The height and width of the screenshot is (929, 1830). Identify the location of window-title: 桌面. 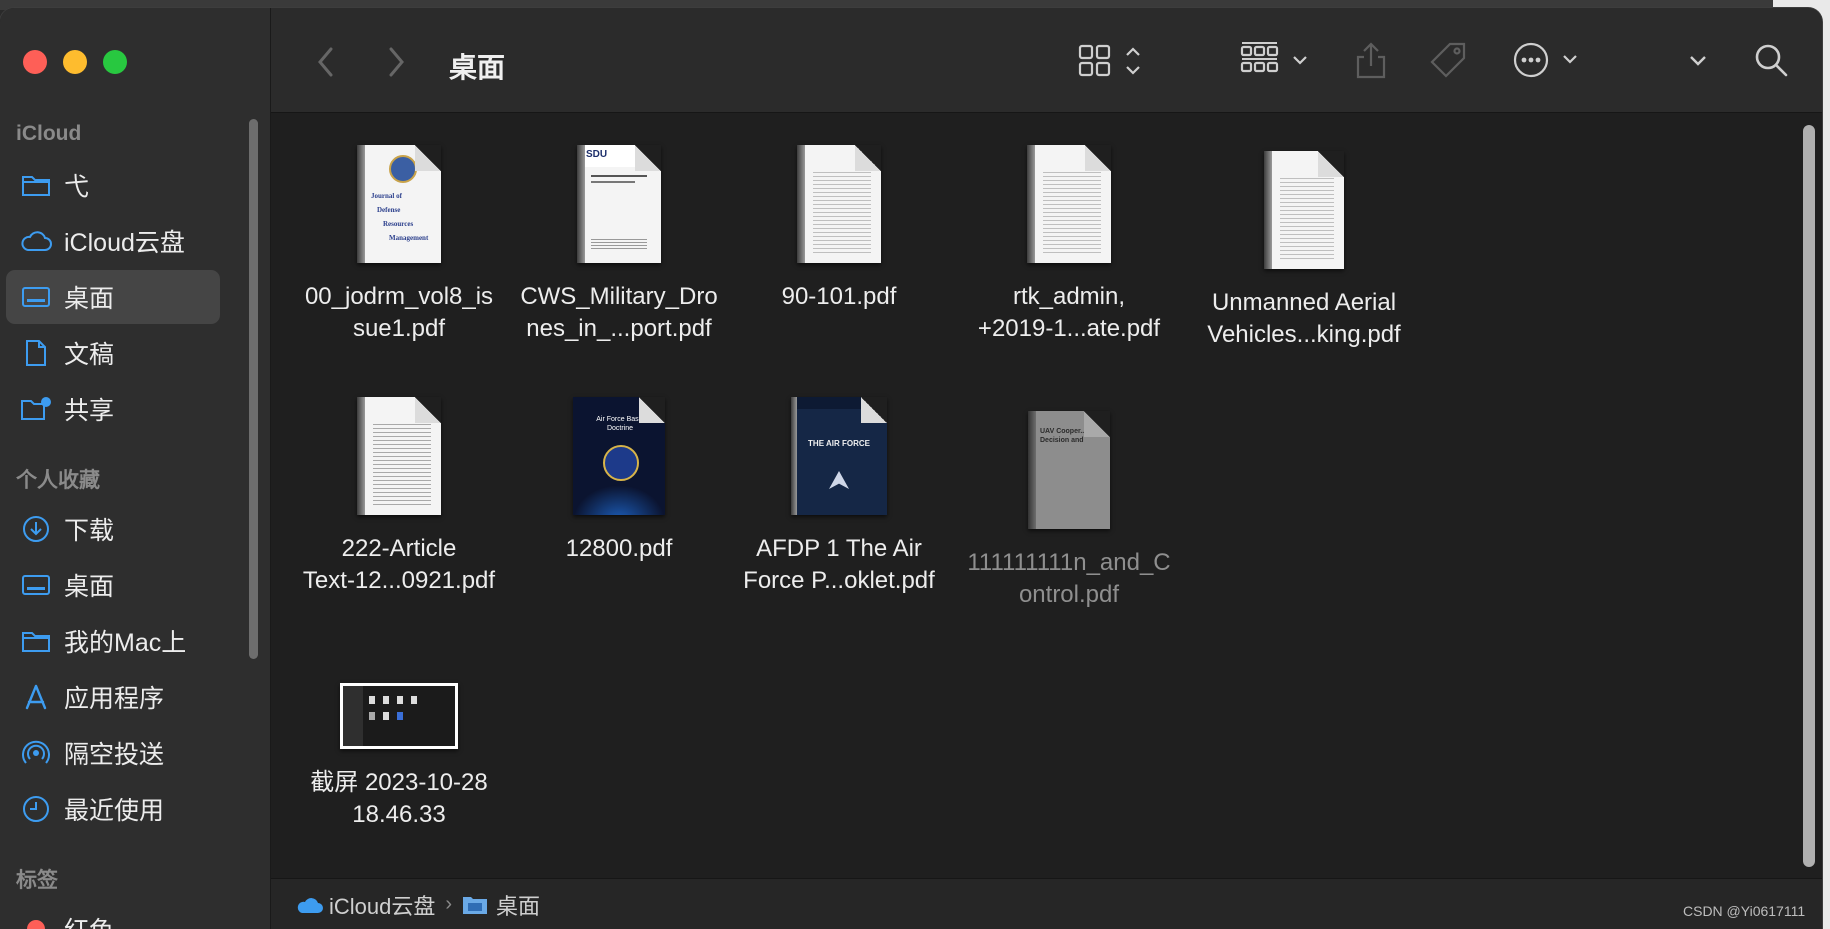
(477, 67).